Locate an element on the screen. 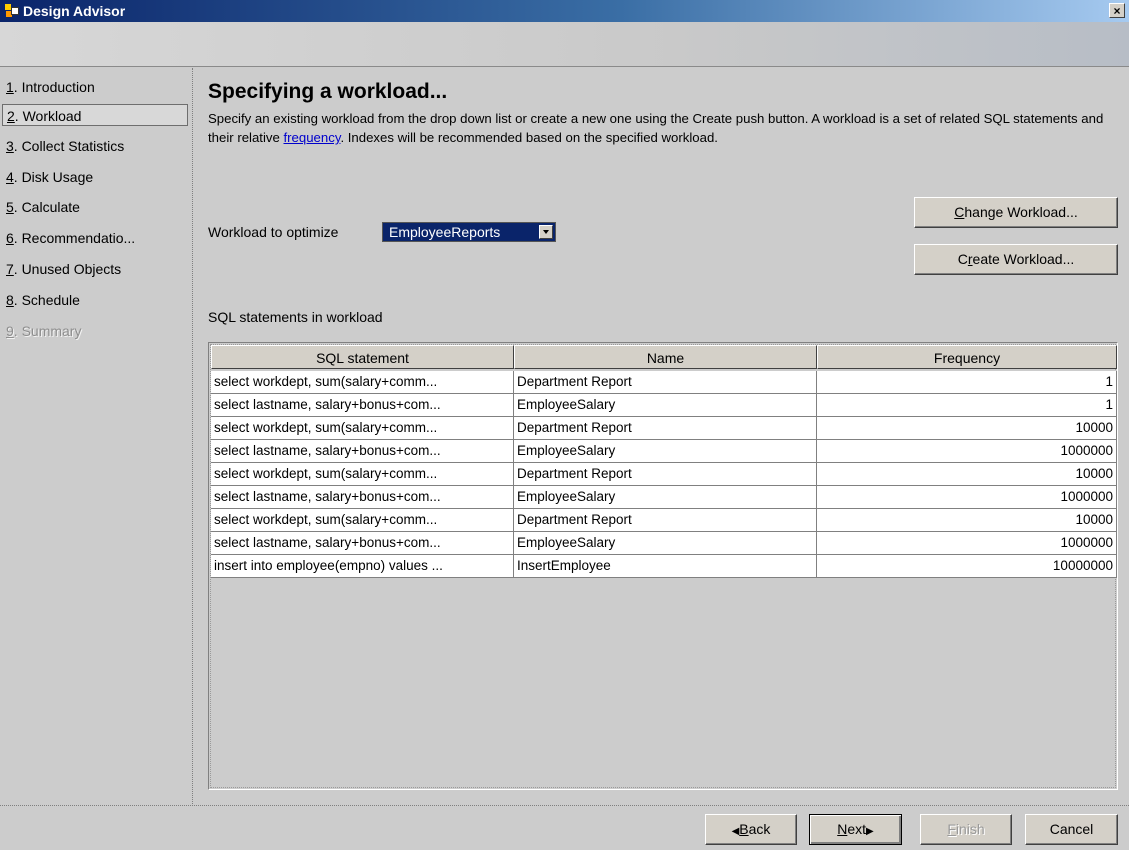 The height and width of the screenshot is (850, 1129). column-header-frequency: Frequency is located at coordinates (967, 357).